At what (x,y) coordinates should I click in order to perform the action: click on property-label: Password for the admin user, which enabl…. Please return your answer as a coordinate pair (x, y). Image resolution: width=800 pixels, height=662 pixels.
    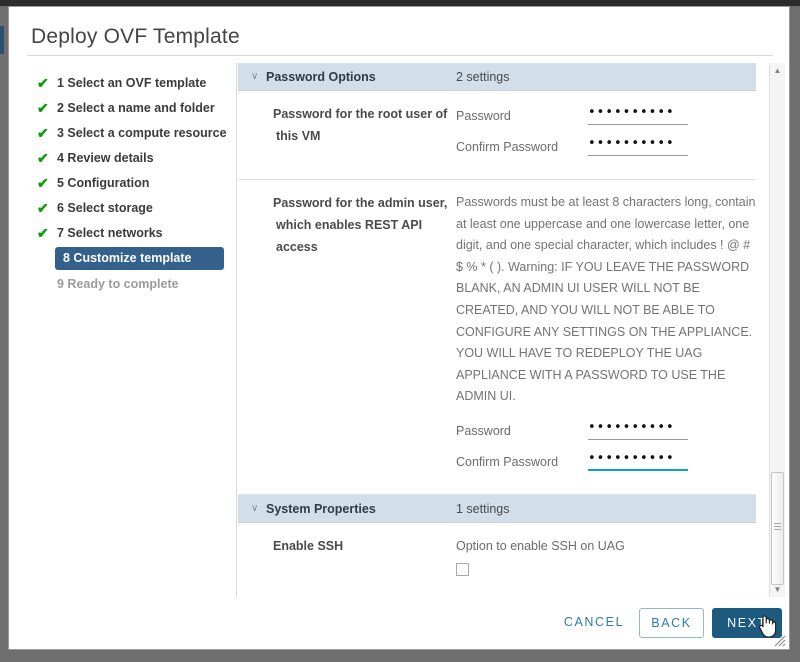
    Looking at the image, I should click on (360, 225).